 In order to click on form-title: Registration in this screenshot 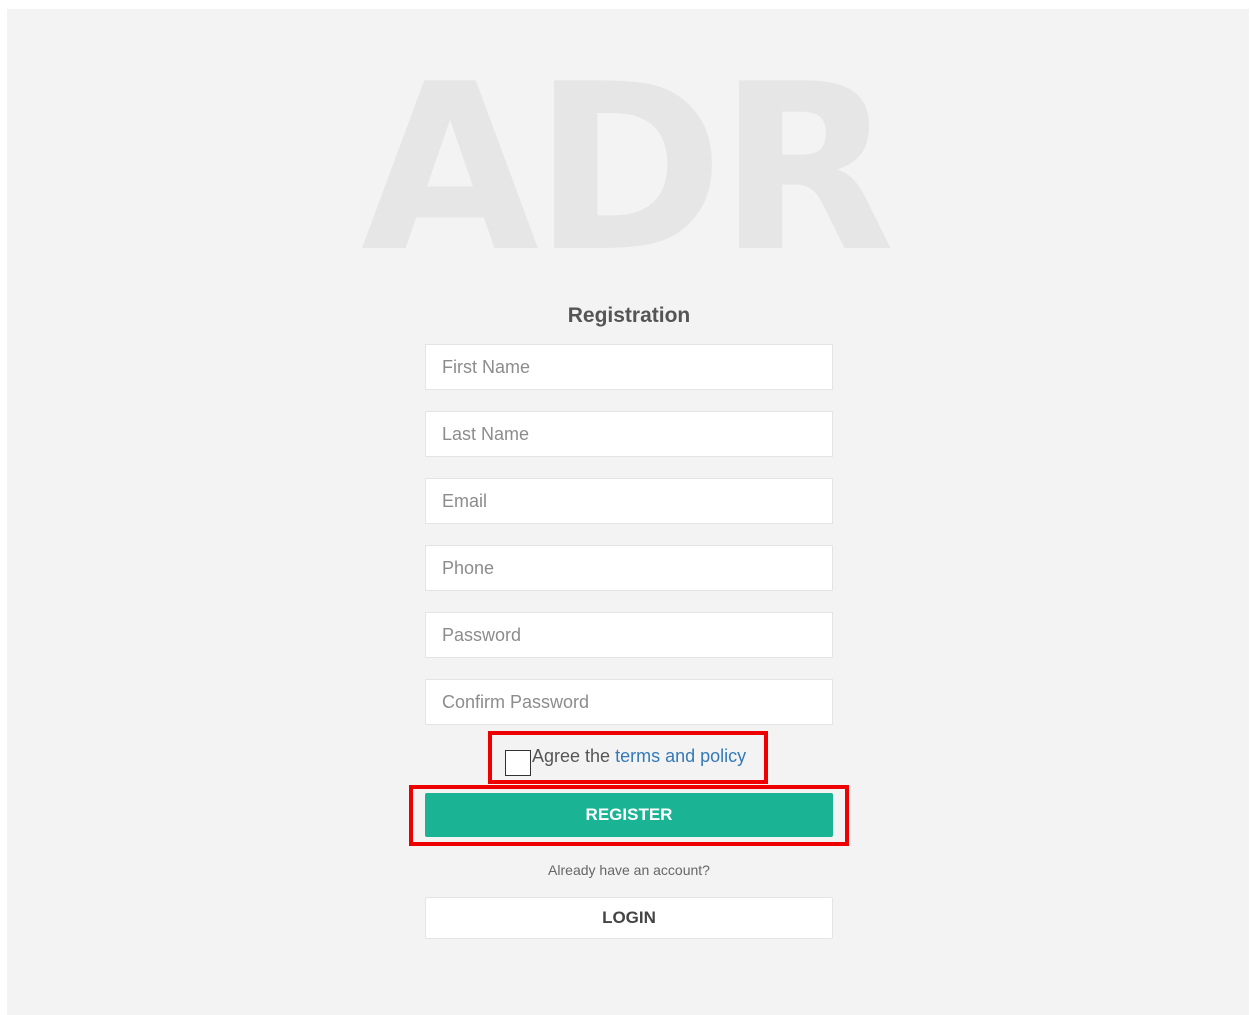, I will do `click(629, 315)`.